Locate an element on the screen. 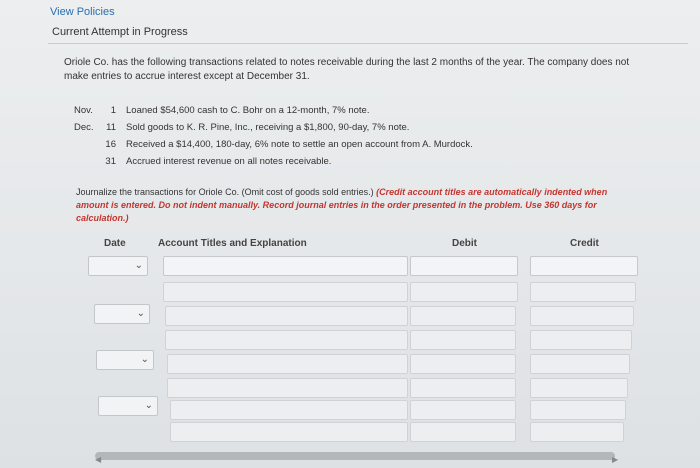 This screenshot has height=468, width=700. transaction-day: 16 is located at coordinates (110, 144).